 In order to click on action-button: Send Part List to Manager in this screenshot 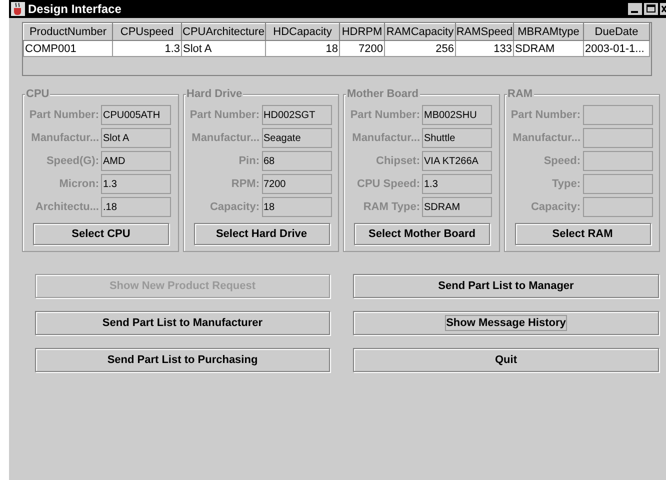, I will do `click(506, 286)`.